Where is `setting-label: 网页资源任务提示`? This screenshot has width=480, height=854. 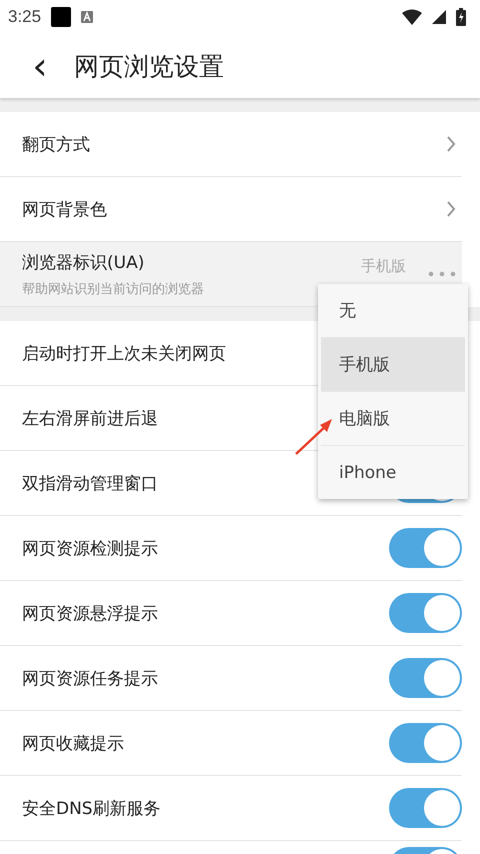
setting-label: 网页资源任务提示 is located at coordinates (90, 679).